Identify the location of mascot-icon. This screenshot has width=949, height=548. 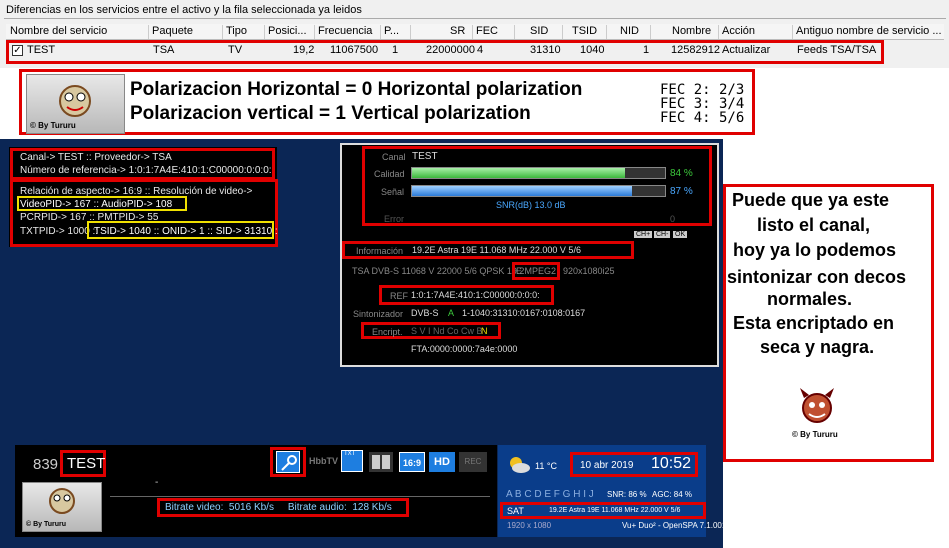
(62, 501).